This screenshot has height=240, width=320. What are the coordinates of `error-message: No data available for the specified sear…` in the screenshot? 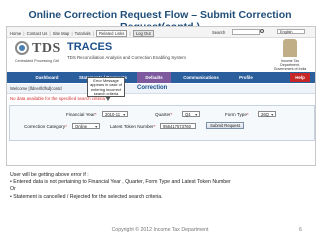 It's located at (57, 98).